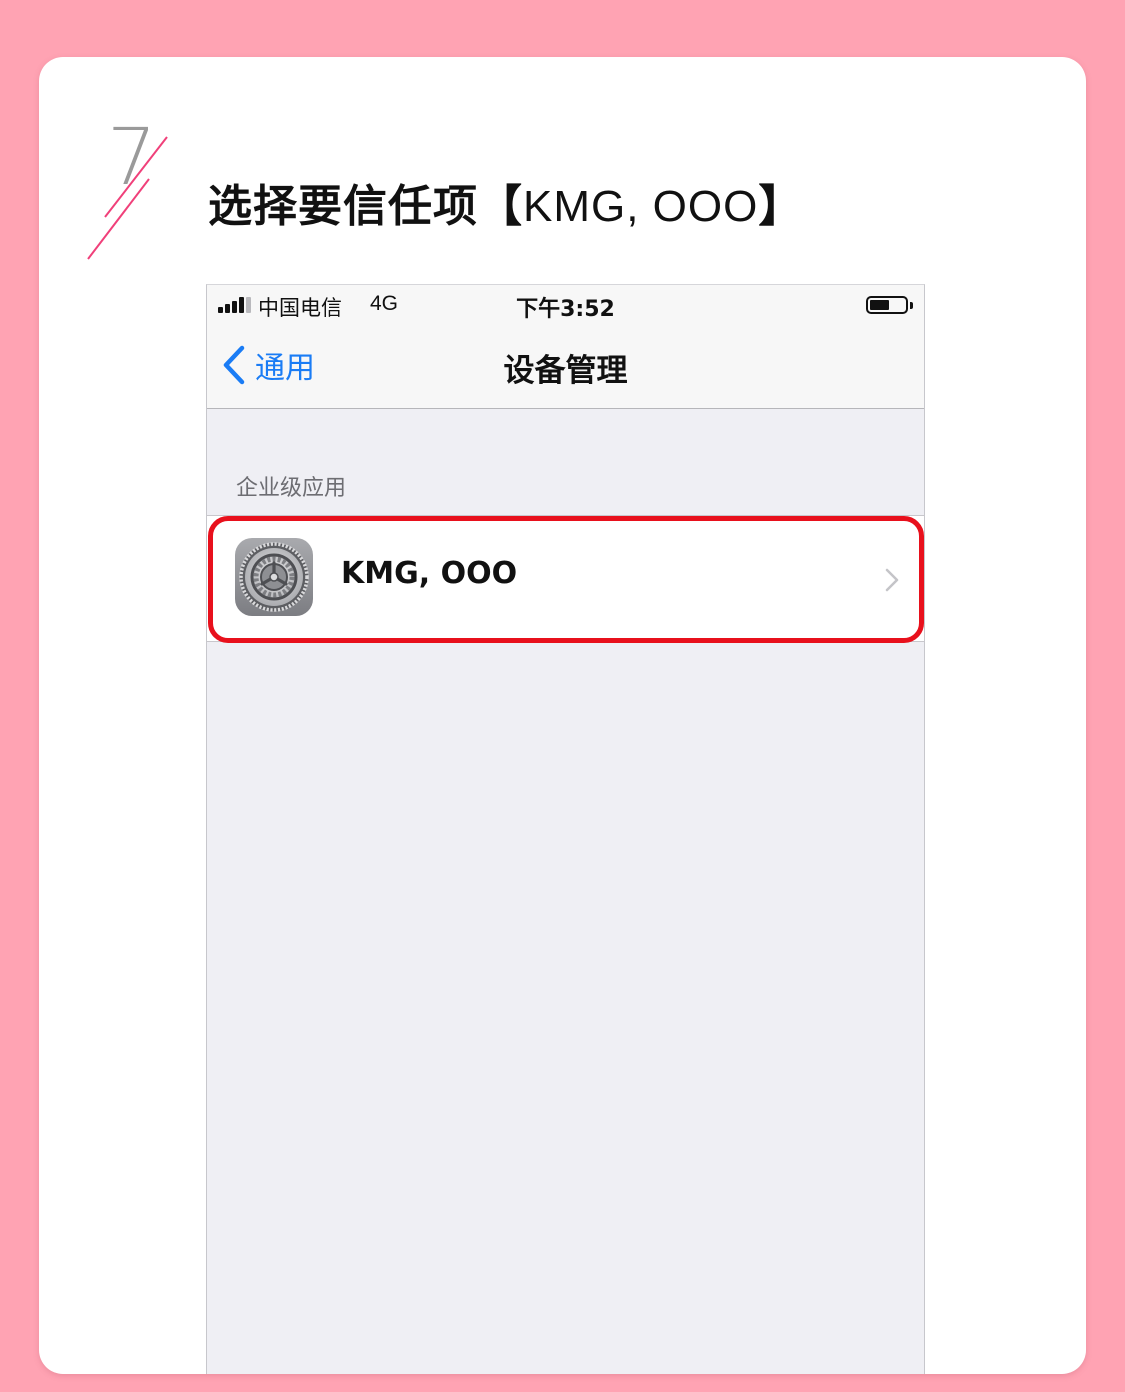 Image resolution: width=1125 pixels, height=1392 pixels. Describe the element at coordinates (565, 309) in the screenshot. I see `status-time: 下午3:52` at that location.